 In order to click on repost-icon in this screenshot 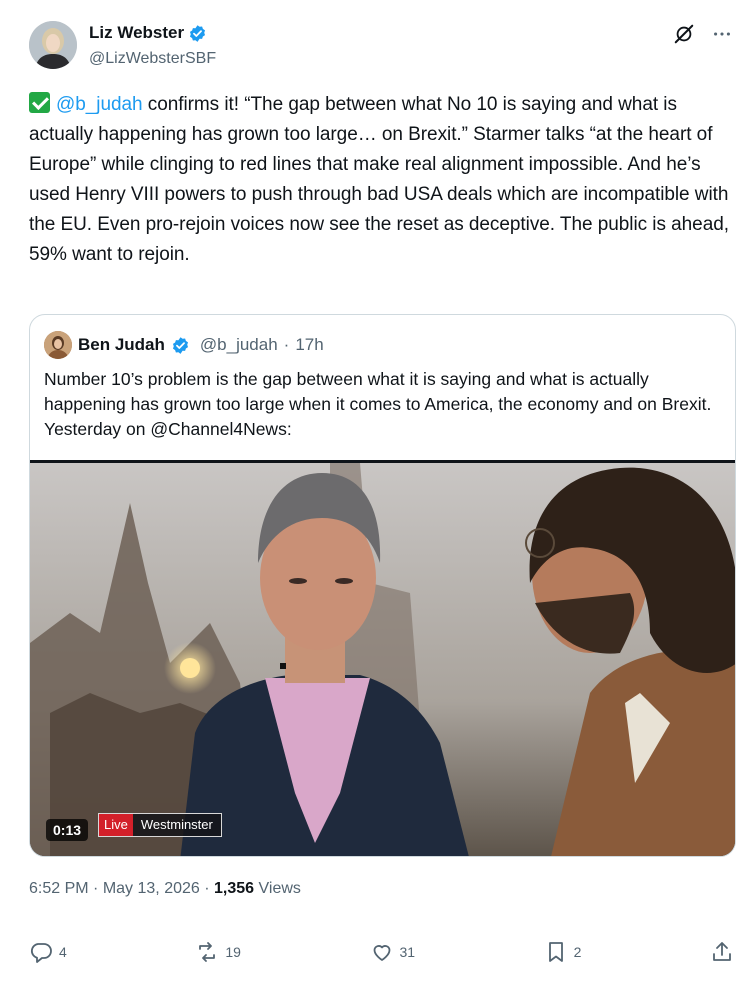, I will do `click(207, 952)`.